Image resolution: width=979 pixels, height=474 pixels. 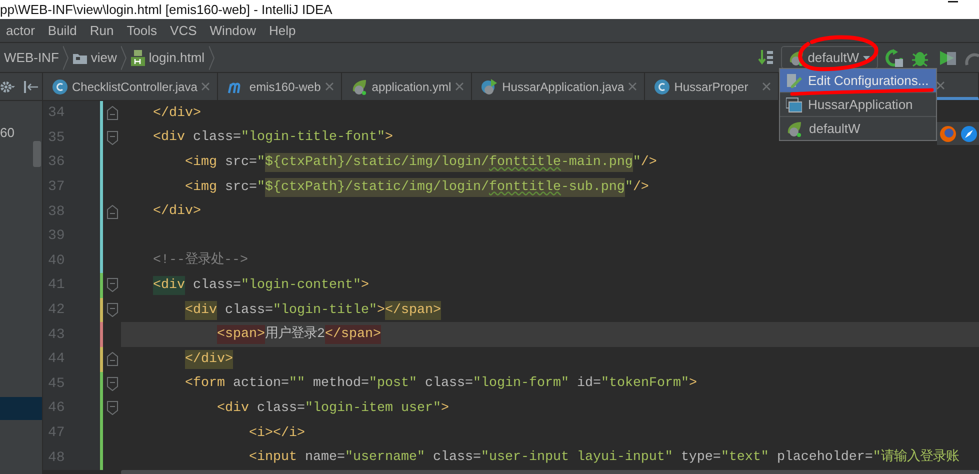 I want to click on tree-item: 60, so click(x=21, y=132).